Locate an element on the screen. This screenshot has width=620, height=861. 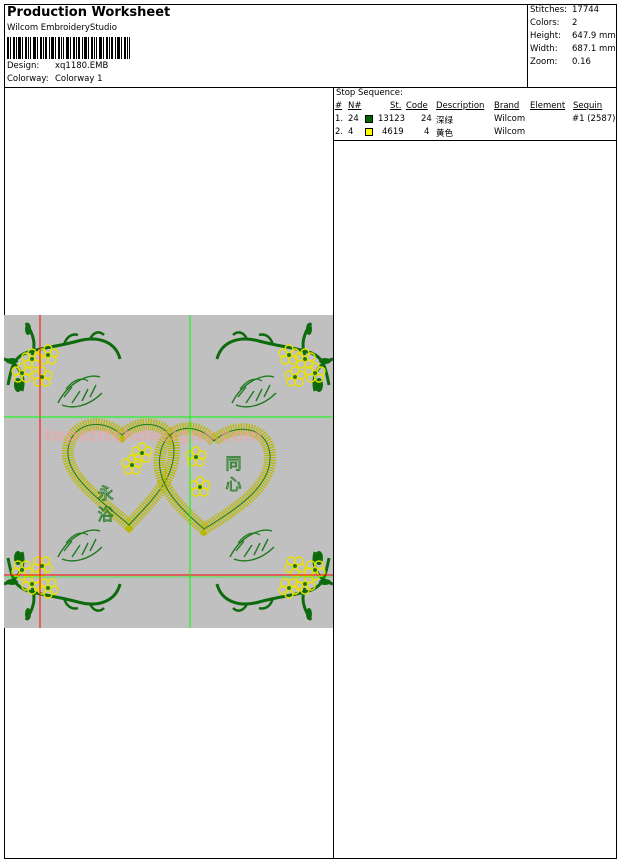
design-row: Design: xq1180.EMB is located at coordinates (57, 66).